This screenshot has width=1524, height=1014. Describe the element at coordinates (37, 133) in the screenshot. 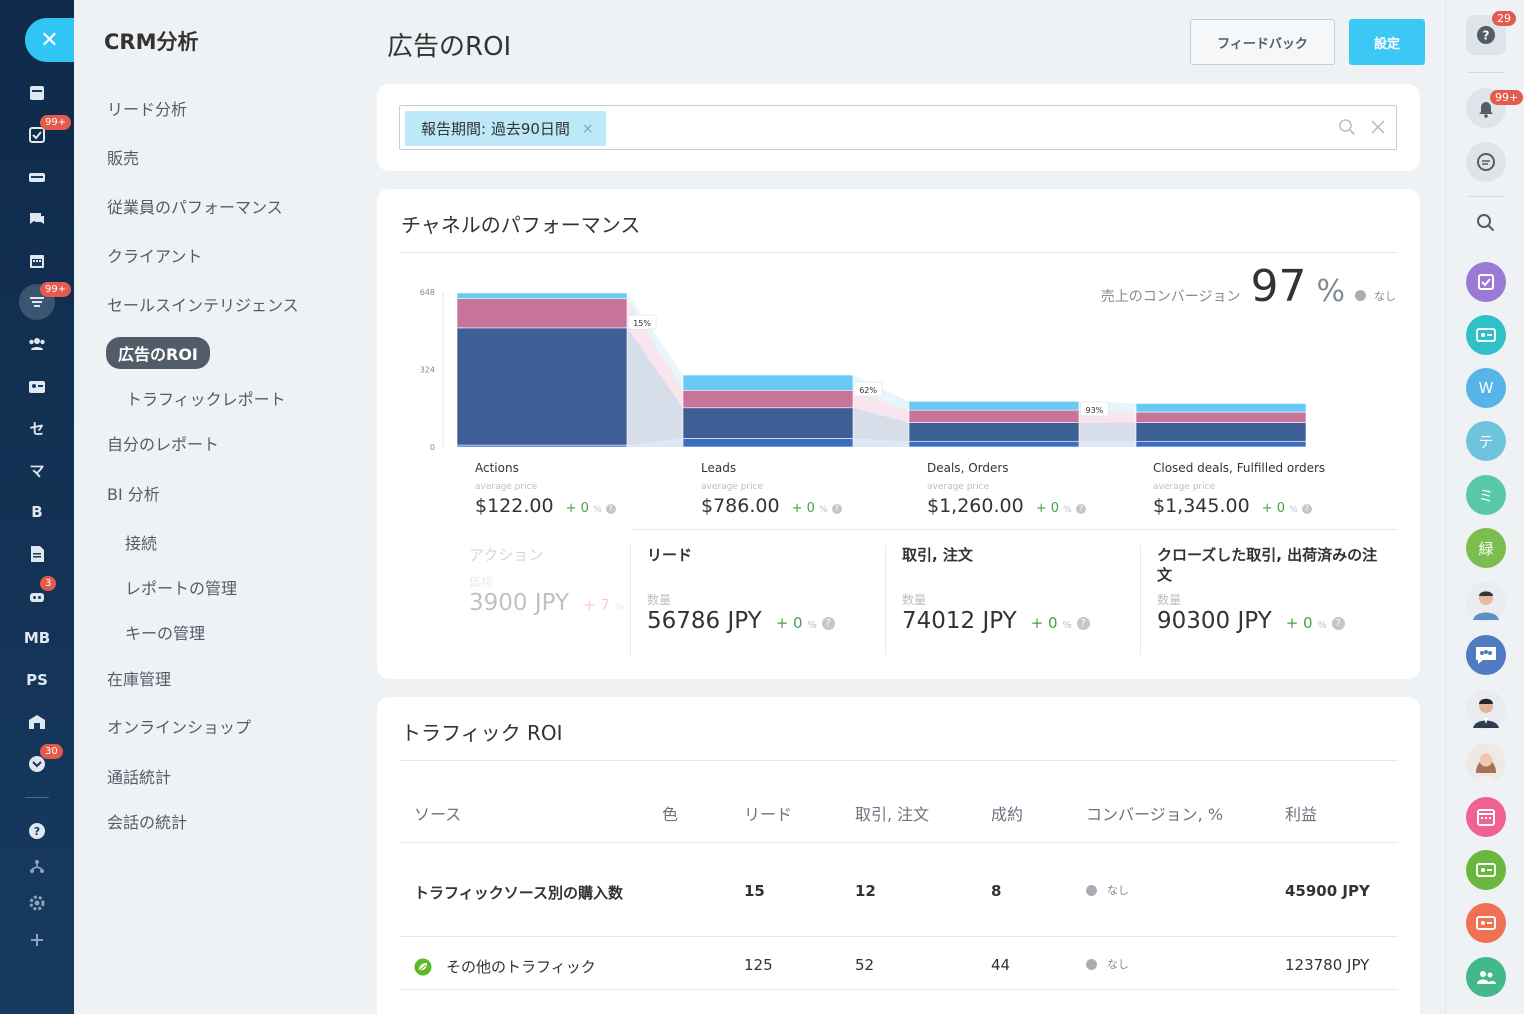

I see `rail-item-tasks: 99+` at that location.